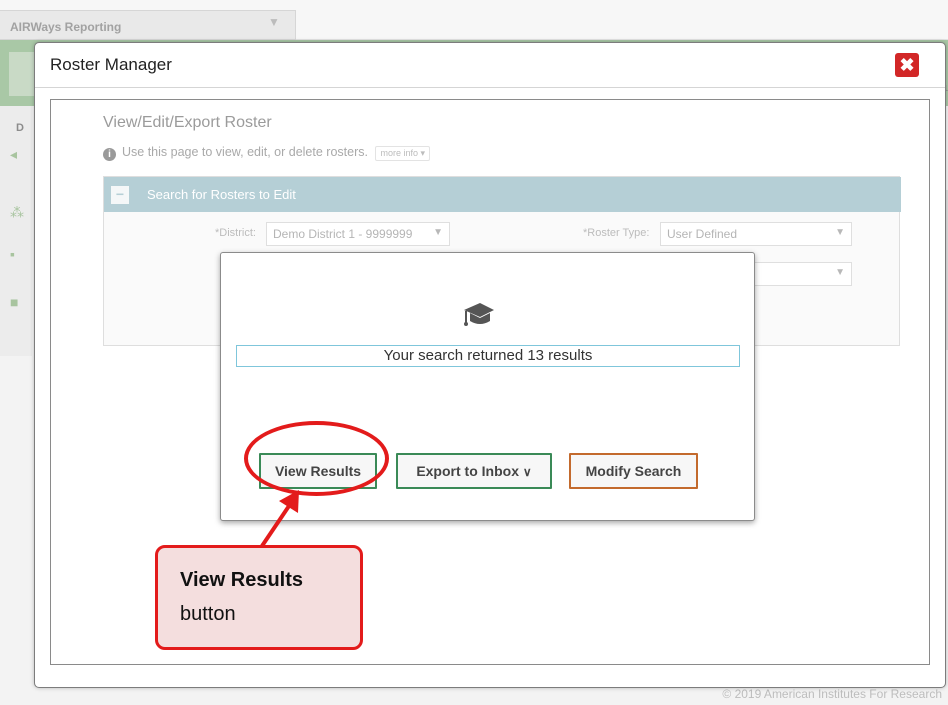  Describe the element at coordinates (633, 471) in the screenshot. I see `modify-search-button: Modify Search` at that location.